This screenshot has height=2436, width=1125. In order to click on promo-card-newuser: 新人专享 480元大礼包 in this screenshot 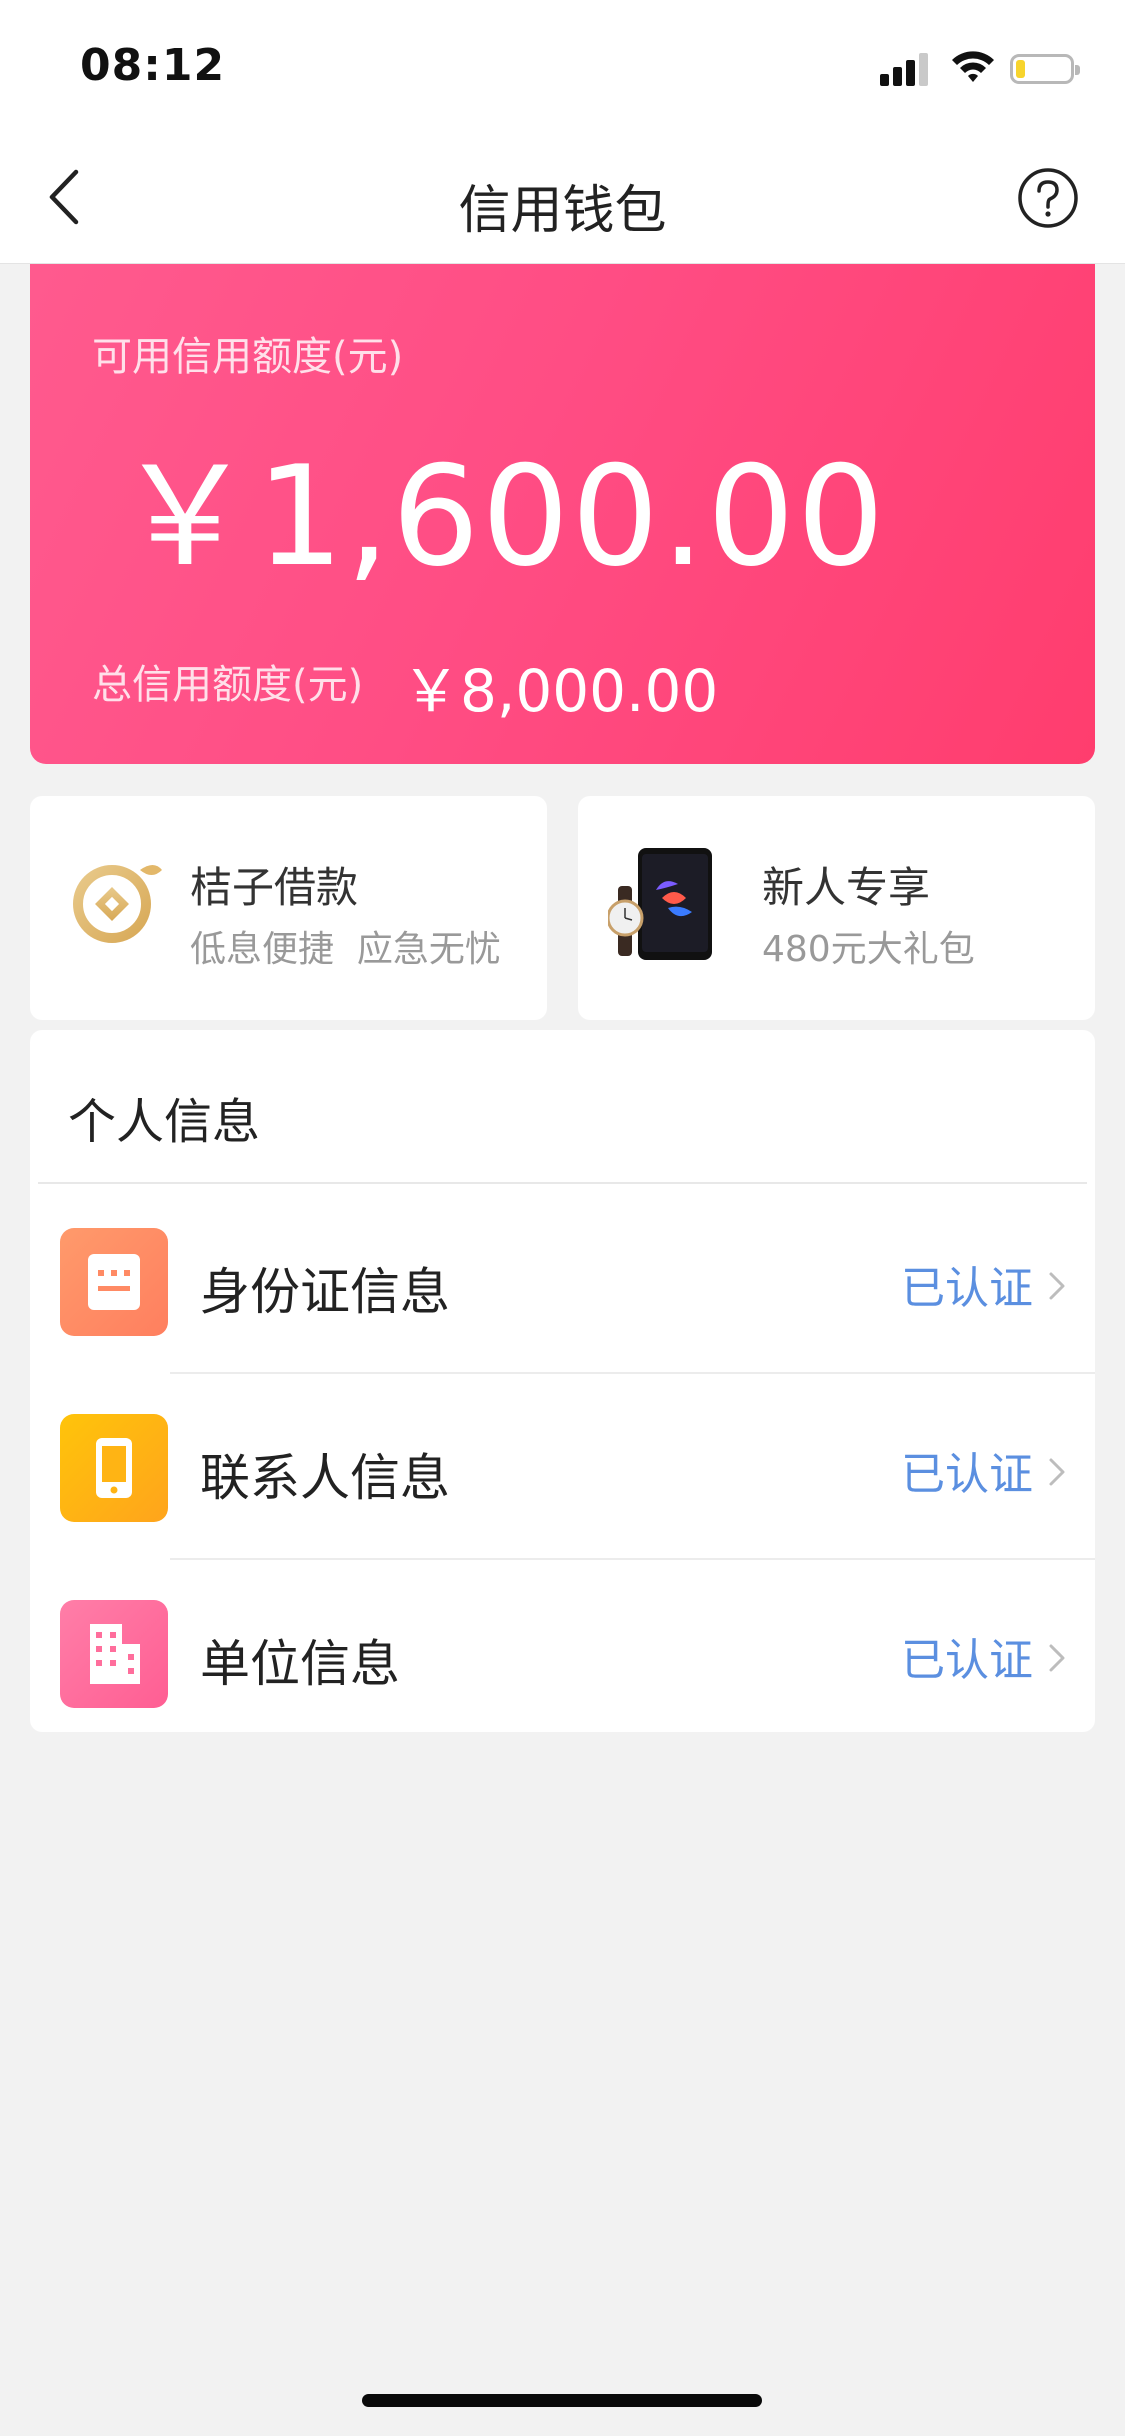, I will do `click(836, 908)`.